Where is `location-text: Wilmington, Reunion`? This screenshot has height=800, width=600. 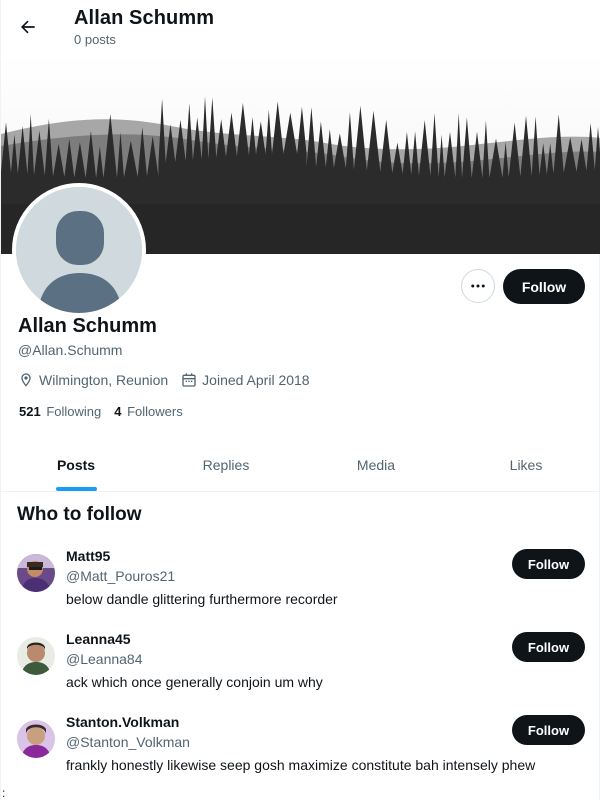 location-text: Wilmington, Reunion is located at coordinates (104, 380).